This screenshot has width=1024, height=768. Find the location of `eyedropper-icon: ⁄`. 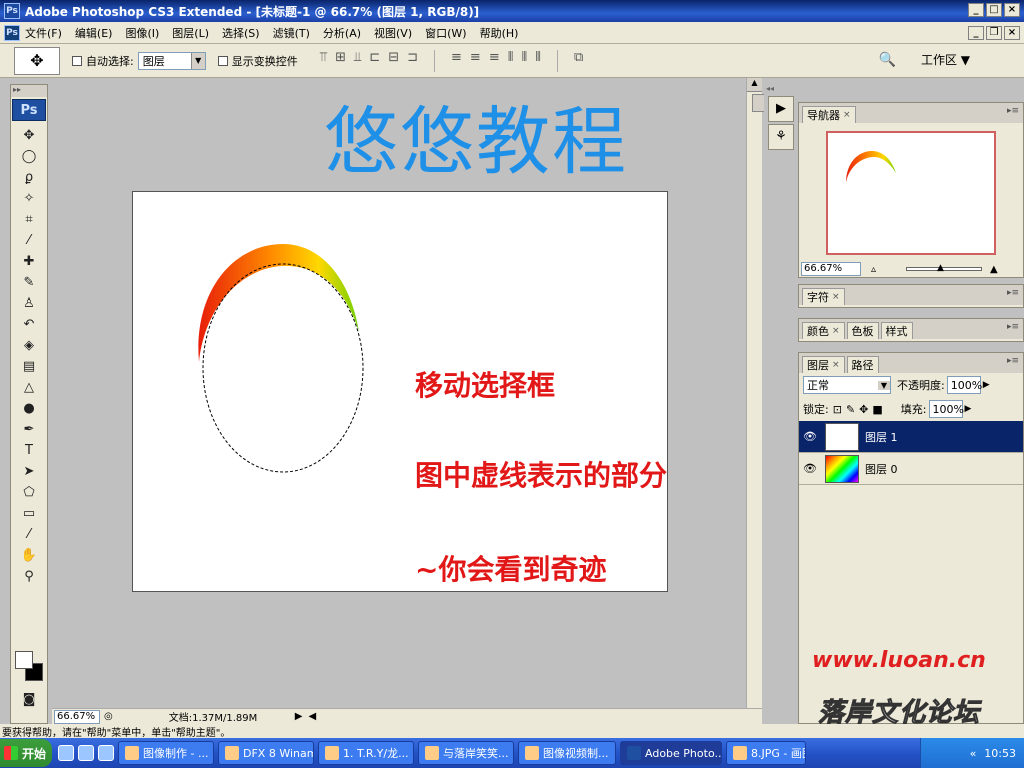

eyedropper-icon: ⁄ is located at coordinates (29, 534).